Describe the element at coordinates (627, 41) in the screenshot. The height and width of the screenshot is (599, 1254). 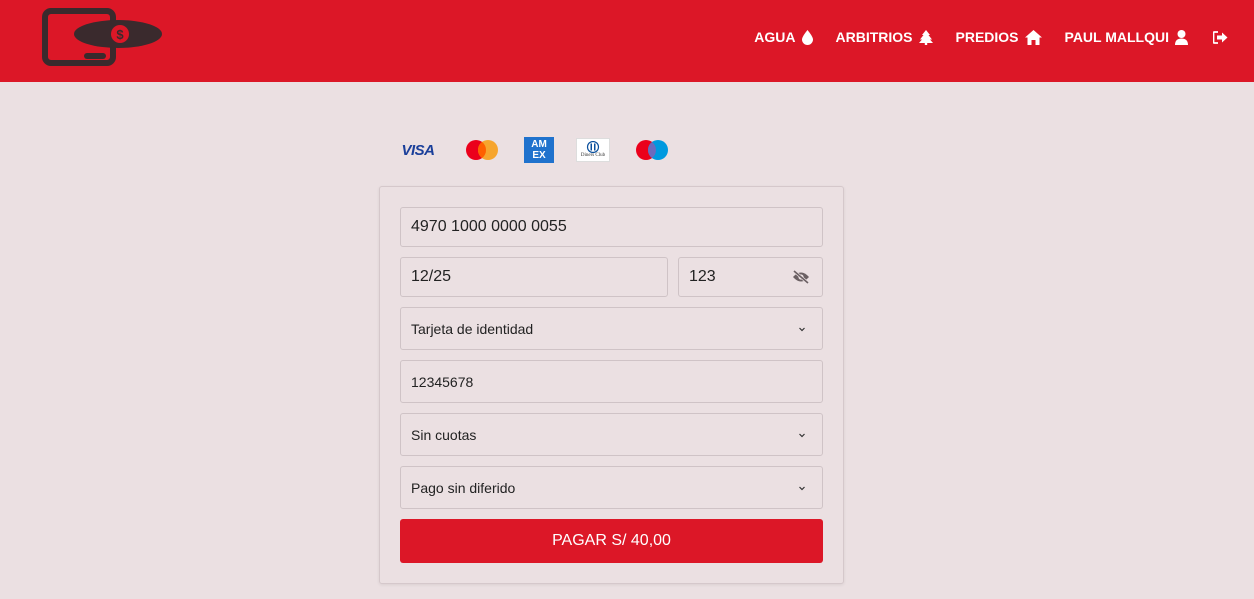
I see `top-navbar: $ AGUA ARBITRIOS PREDIOS PAUL MALLQUI` at that location.